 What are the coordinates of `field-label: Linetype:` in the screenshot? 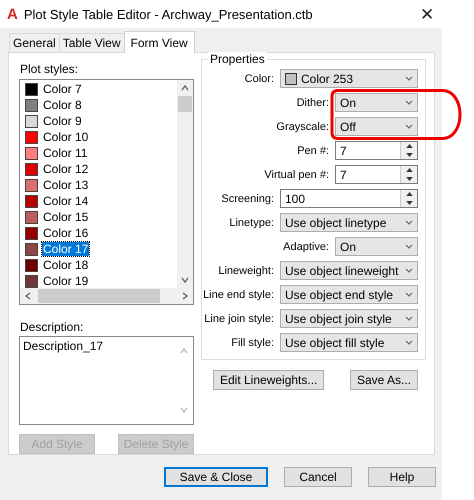 It's located at (251, 222).